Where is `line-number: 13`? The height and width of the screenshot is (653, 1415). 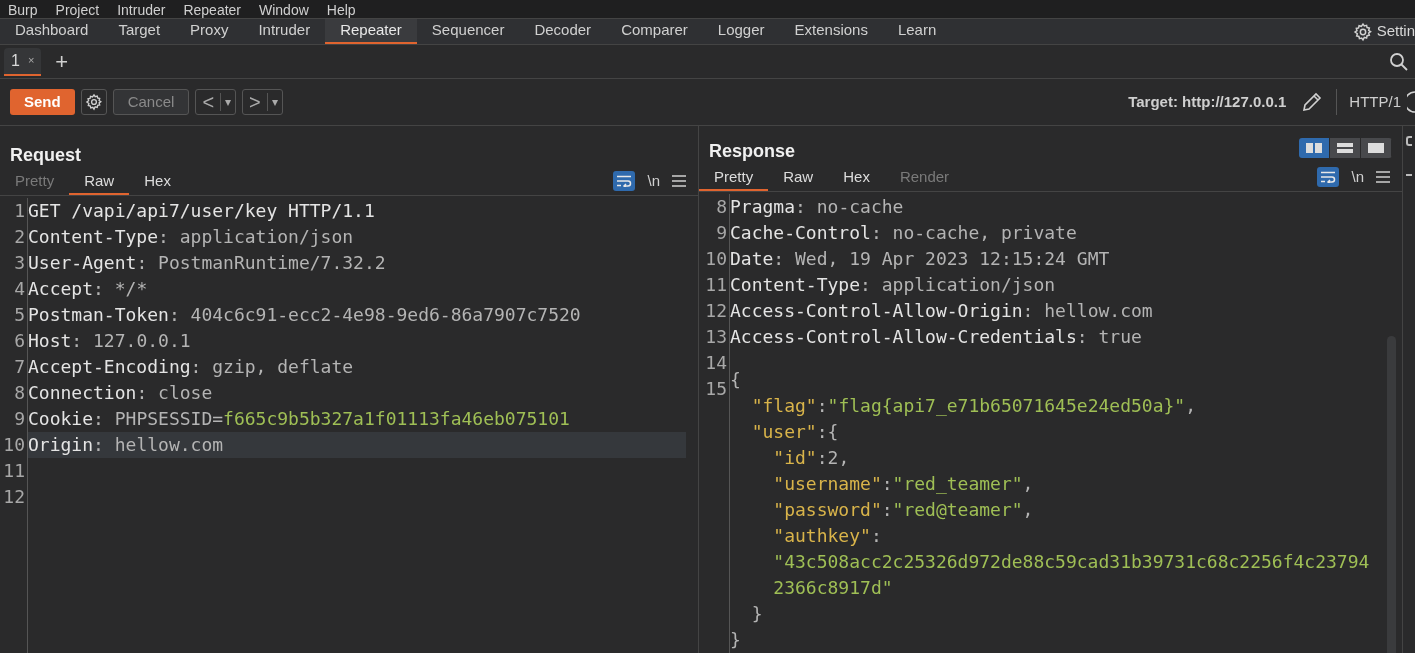
line-number: 13 is located at coordinates (716, 336).